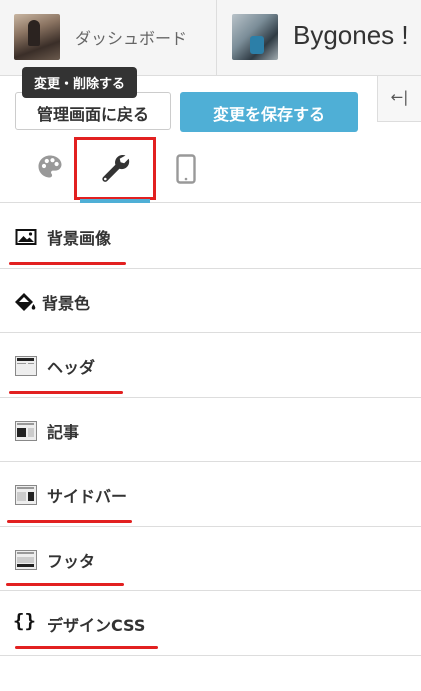  Describe the element at coordinates (210, 236) in the screenshot. I see `menu-item-background-image: 背景画像` at that location.